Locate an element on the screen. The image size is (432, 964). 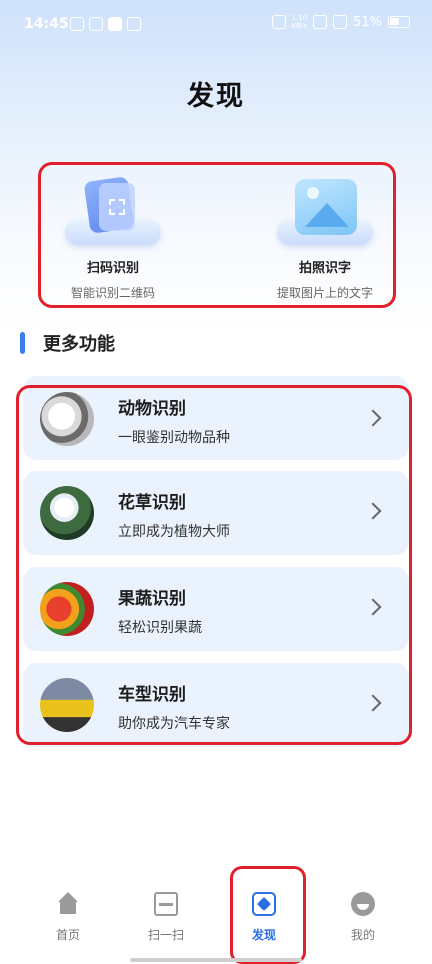
scan-code-subtitle: 智能识别二维码 is located at coordinates (112, 293).